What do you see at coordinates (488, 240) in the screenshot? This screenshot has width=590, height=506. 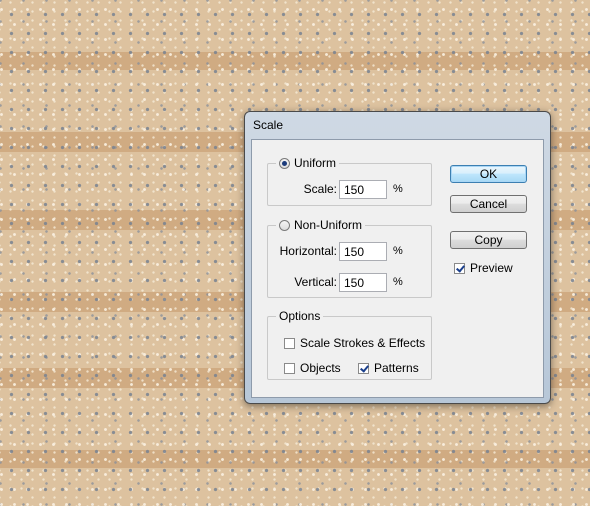 I see `copy-button: Copy` at bounding box center [488, 240].